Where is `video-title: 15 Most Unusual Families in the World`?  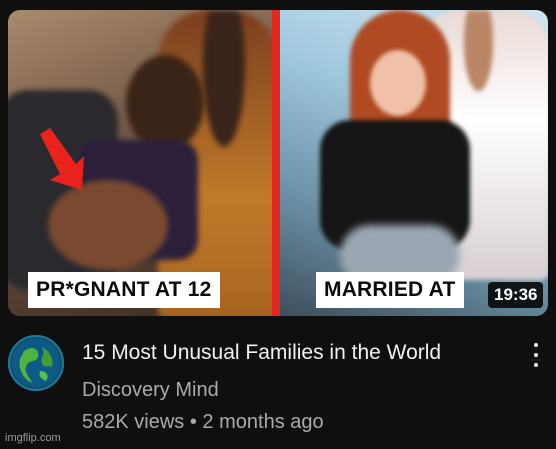
video-title: 15 Most Unusual Families in the World is located at coordinates (302, 353).